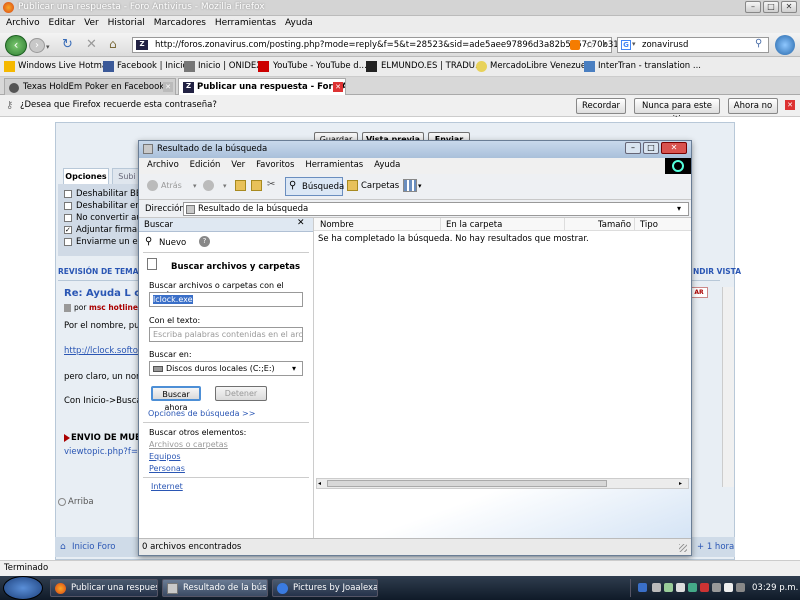 The height and width of the screenshot is (600, 800). I want to click on review-right: NDIR VISTA, so click(717, 271).